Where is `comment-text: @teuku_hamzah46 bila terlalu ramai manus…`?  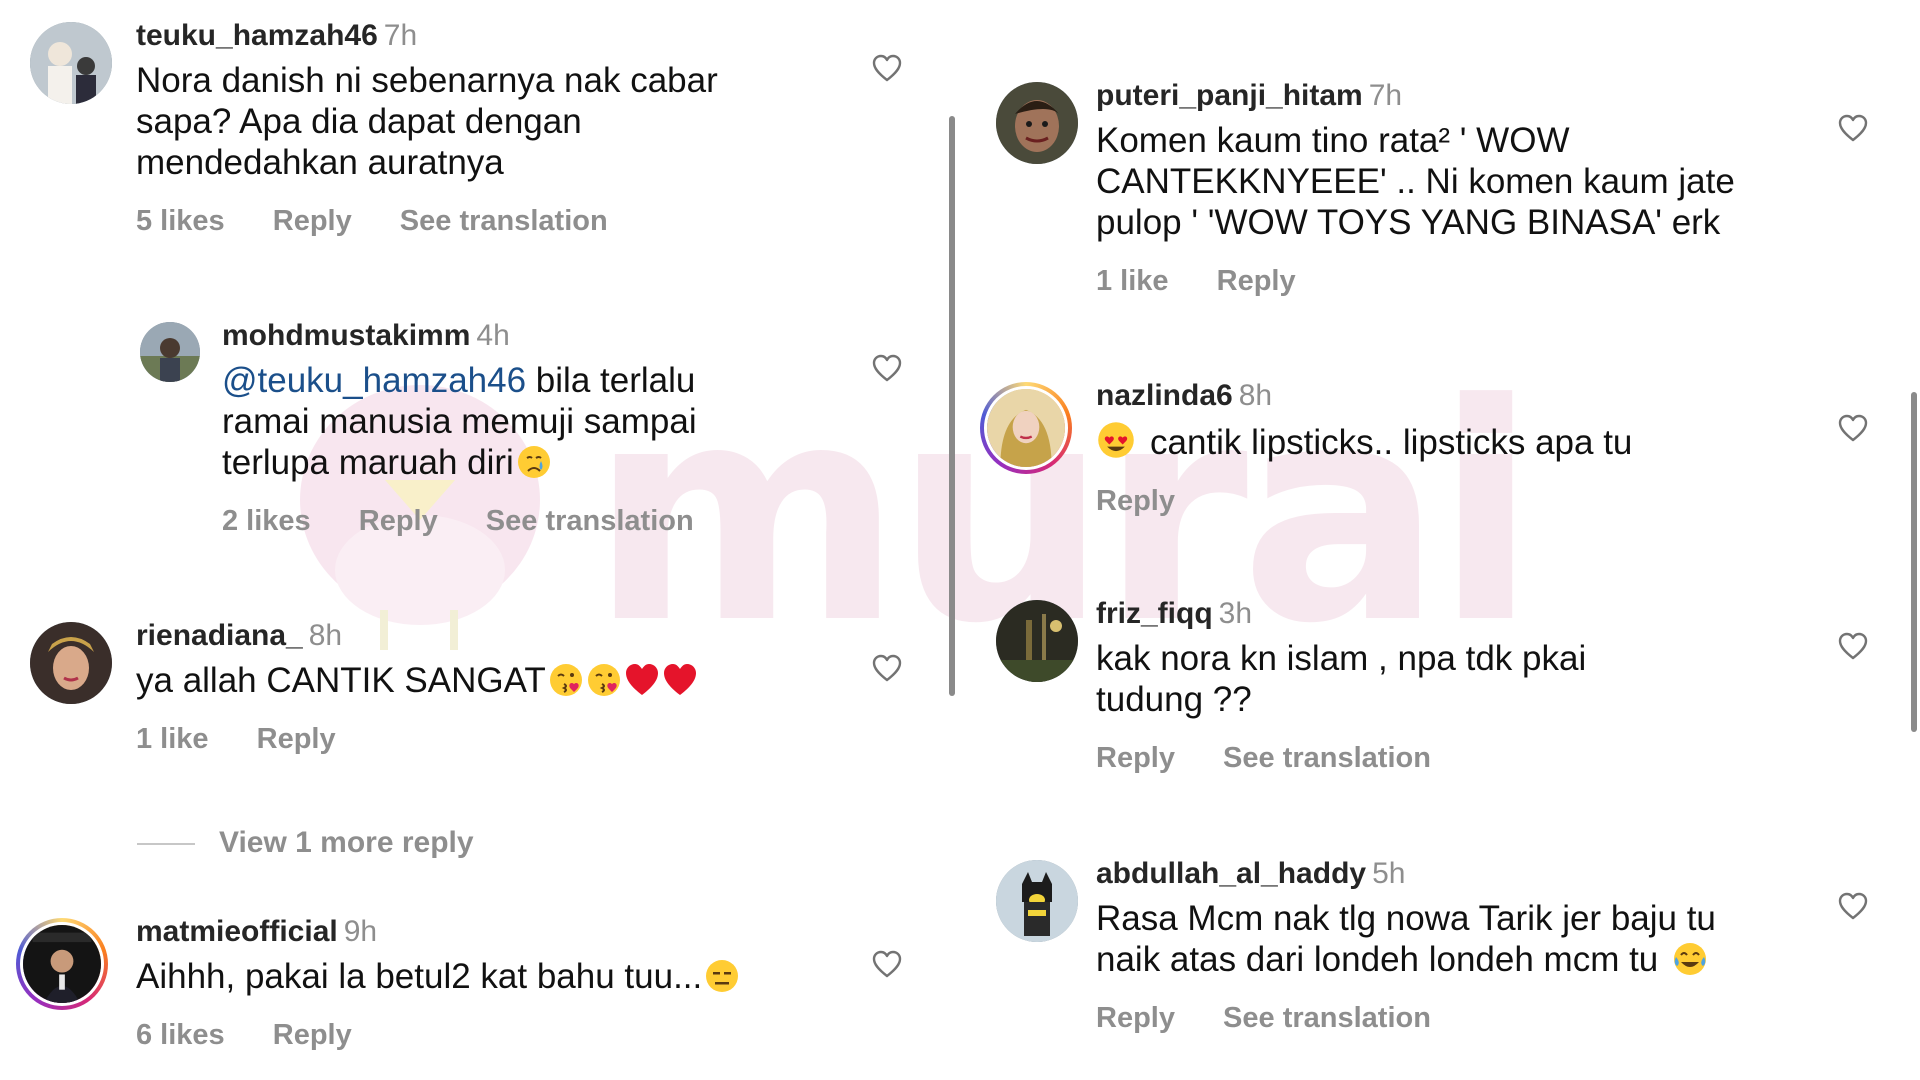
comment-text: @teuku_hamzah46 bila terlalu ramai manus… is located at coordinates (478, 421).